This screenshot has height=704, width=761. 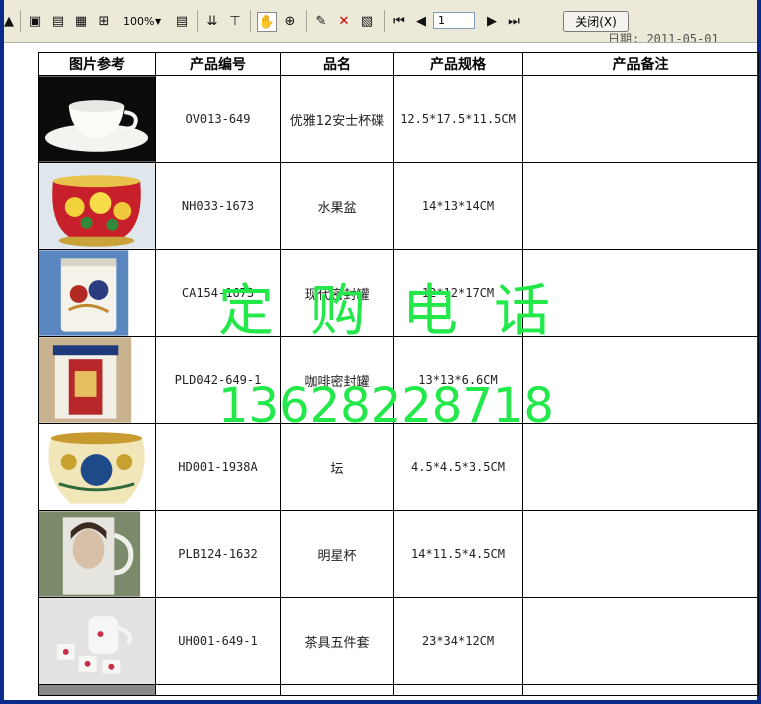 What do you see at coordinates (218, 690) in the screenshot?
I see `product-code` at bounding box center [218, 690].